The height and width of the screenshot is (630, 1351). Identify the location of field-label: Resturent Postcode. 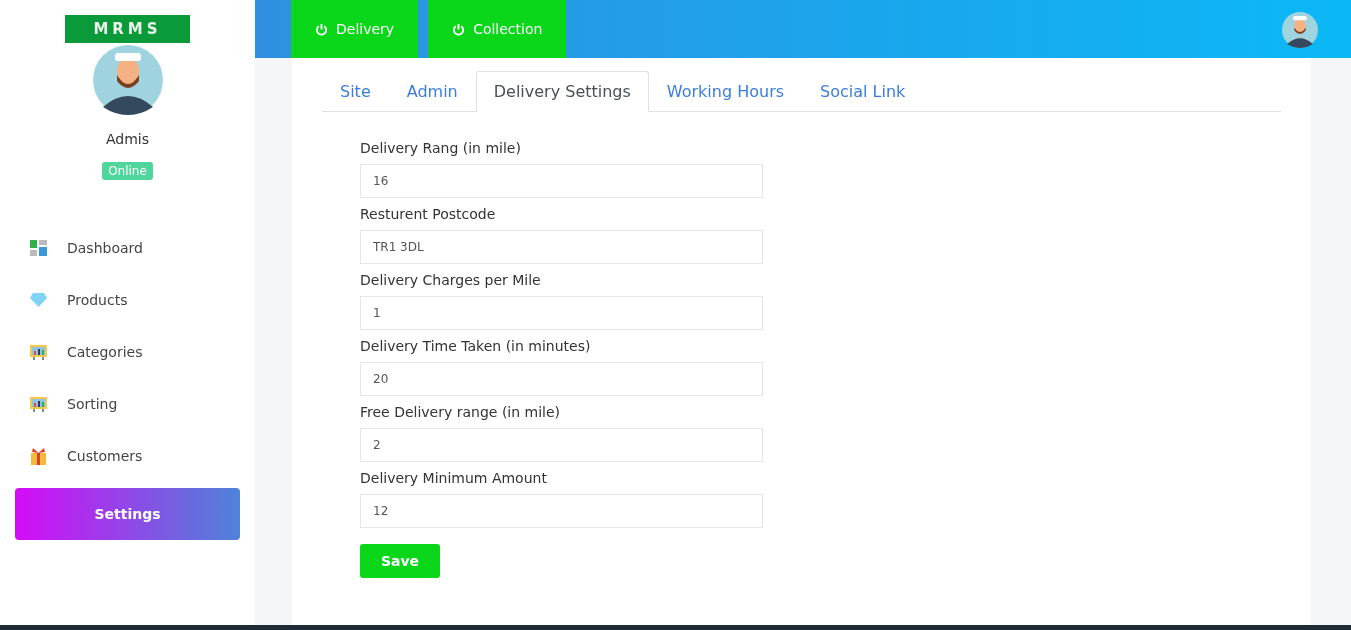
(428, 214).